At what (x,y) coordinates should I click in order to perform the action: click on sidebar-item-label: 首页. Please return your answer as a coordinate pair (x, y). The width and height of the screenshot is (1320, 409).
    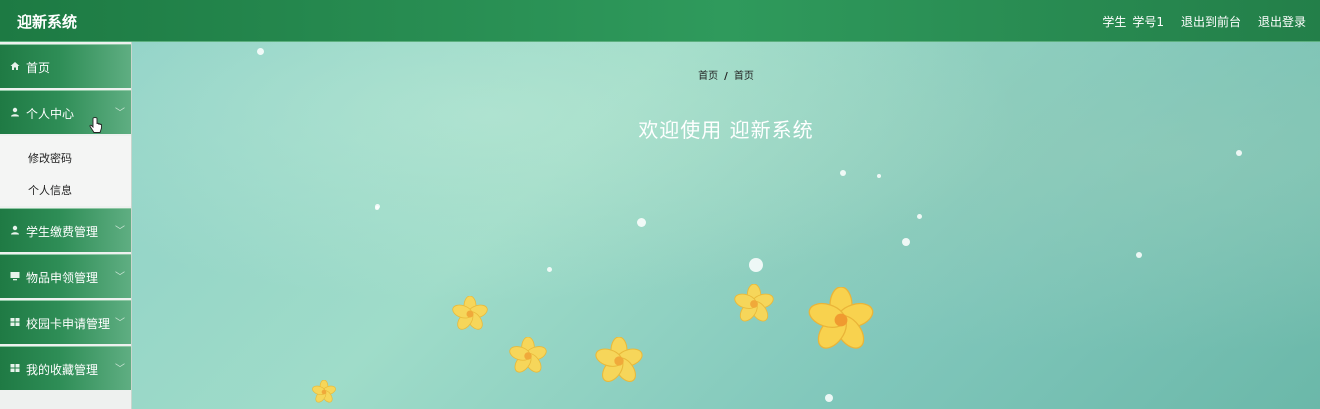
    Looking at the image, I should click on (38, 68).